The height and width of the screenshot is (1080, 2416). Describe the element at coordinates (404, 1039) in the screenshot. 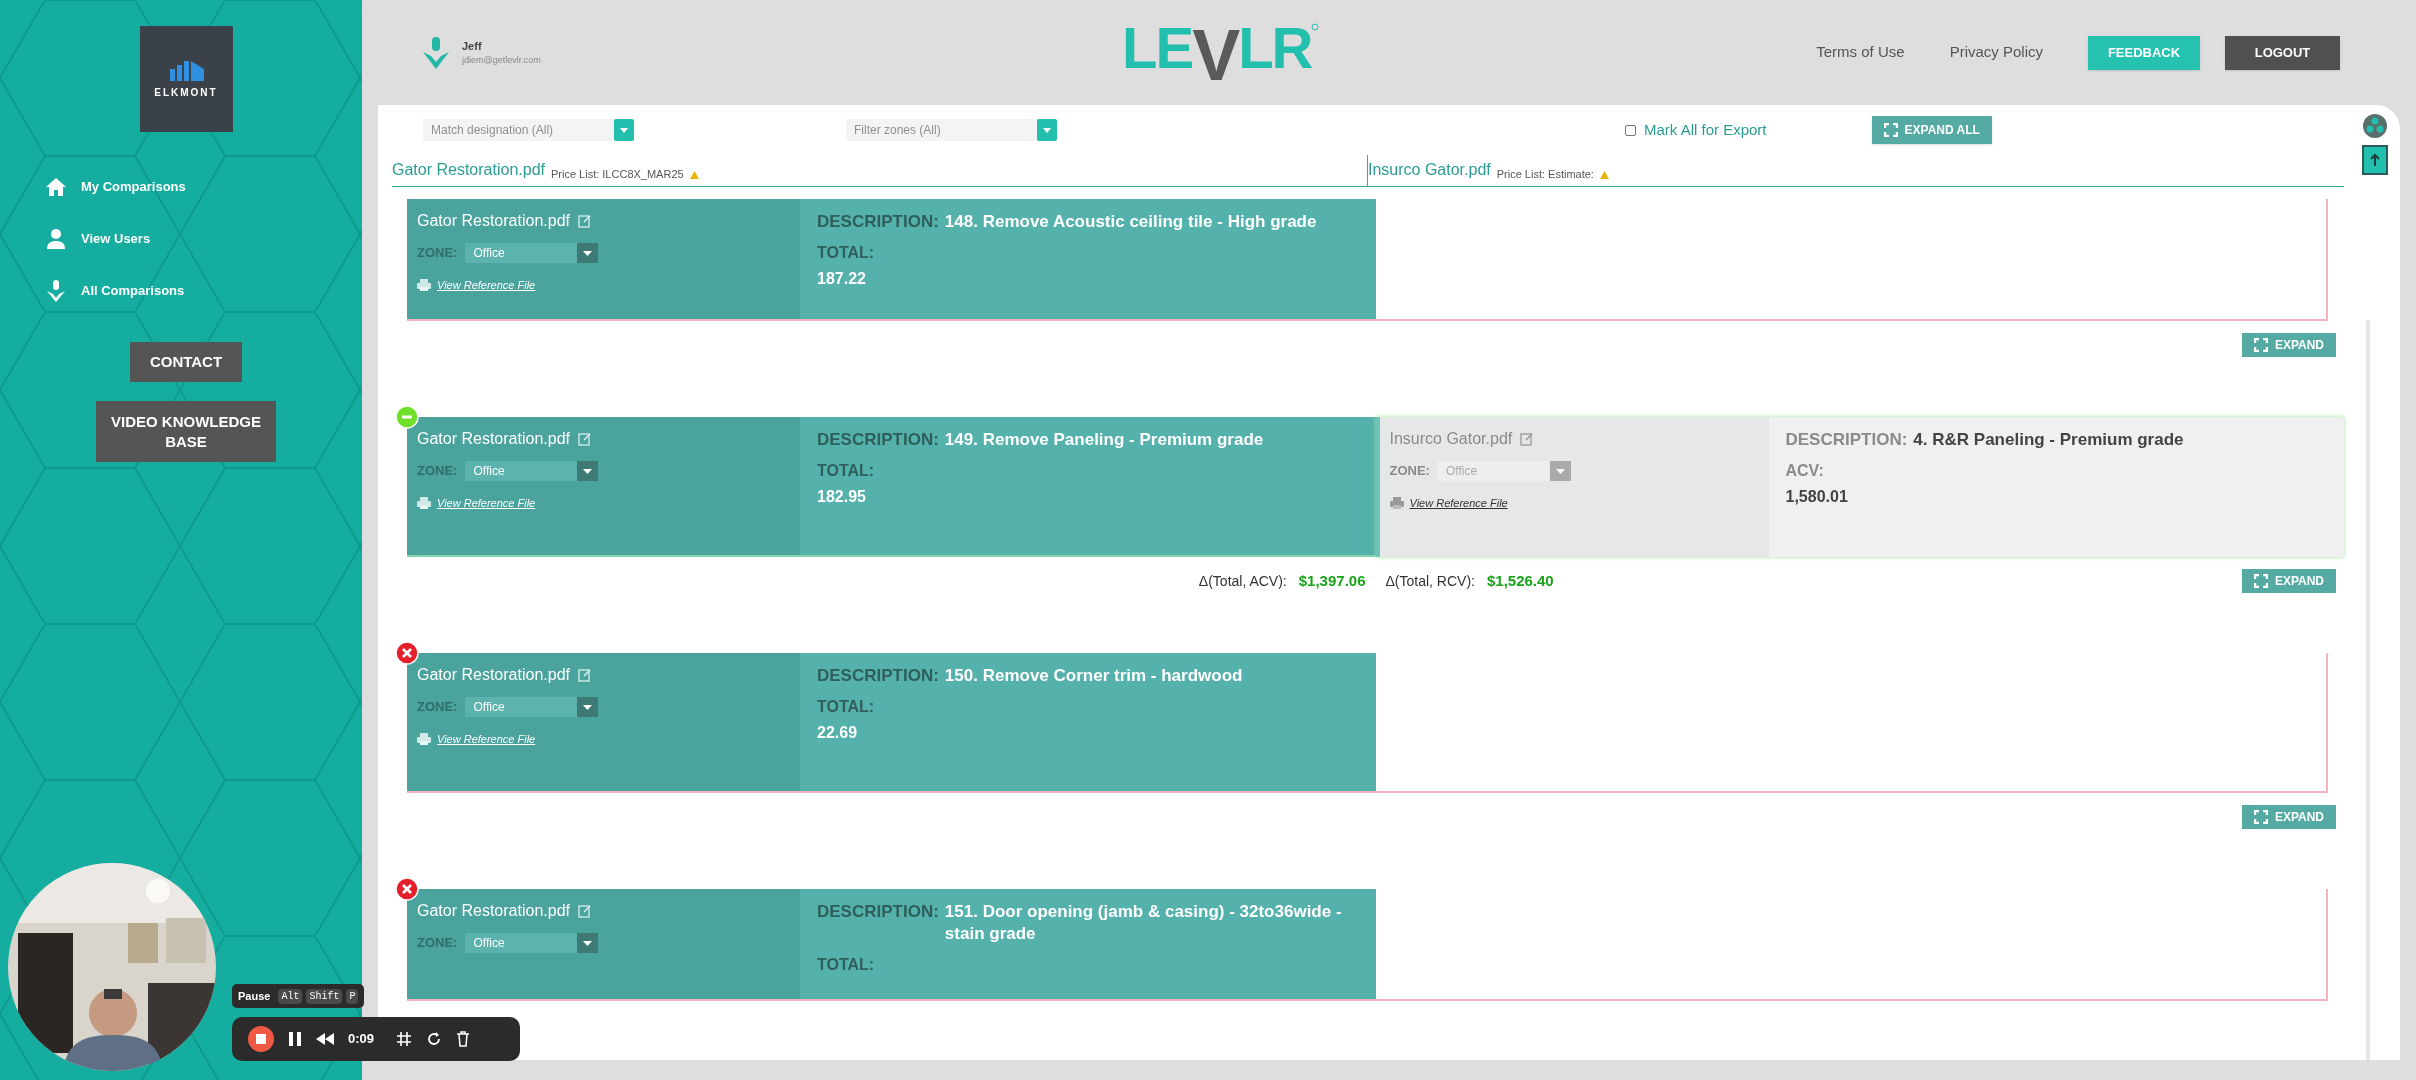

I see `grid-icon` at that location.